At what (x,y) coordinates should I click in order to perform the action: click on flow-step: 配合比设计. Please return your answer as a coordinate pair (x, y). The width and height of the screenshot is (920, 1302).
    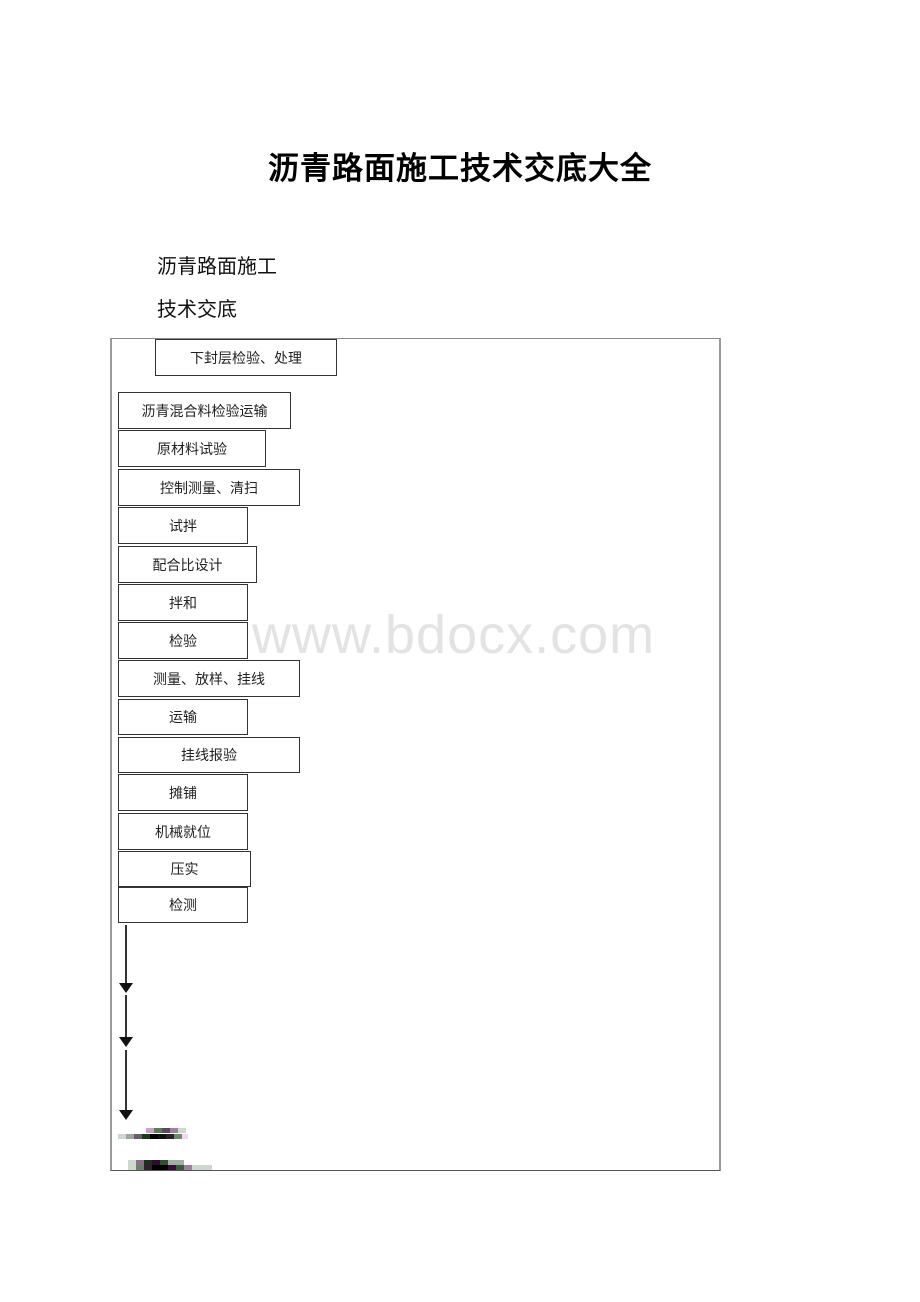
    Looking at the image, I should click on (187, 564).